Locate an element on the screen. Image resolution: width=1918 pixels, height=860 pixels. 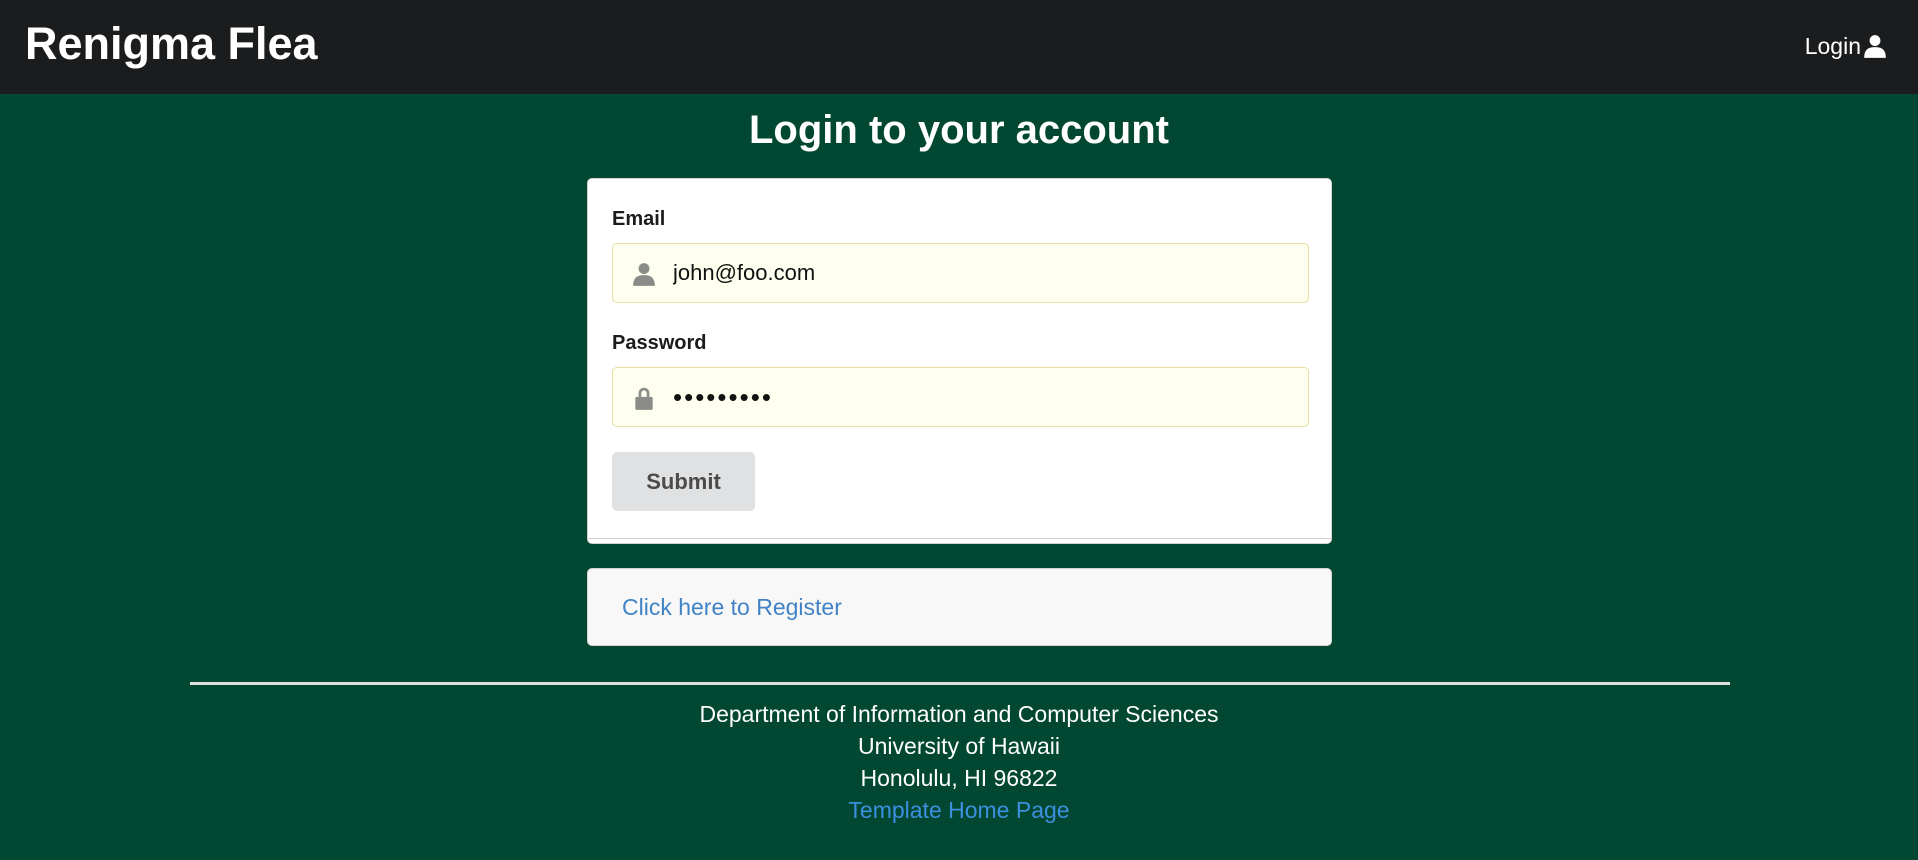
template-home-link: Template Home Page is located at coordinates (958, 810).